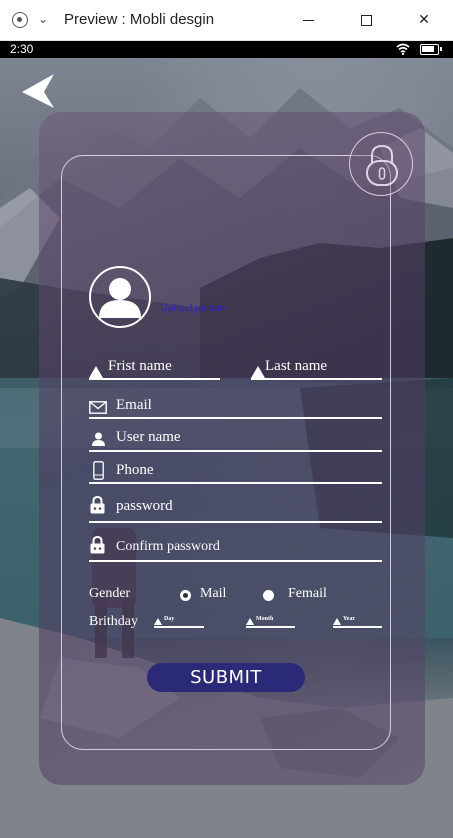 Image resolution: width=453 pixels, height=838 pixels. What do you see at coordinates (235, 472) in the screenshot?
I see `phone-field: Phone` at bounding box center [235, 472].